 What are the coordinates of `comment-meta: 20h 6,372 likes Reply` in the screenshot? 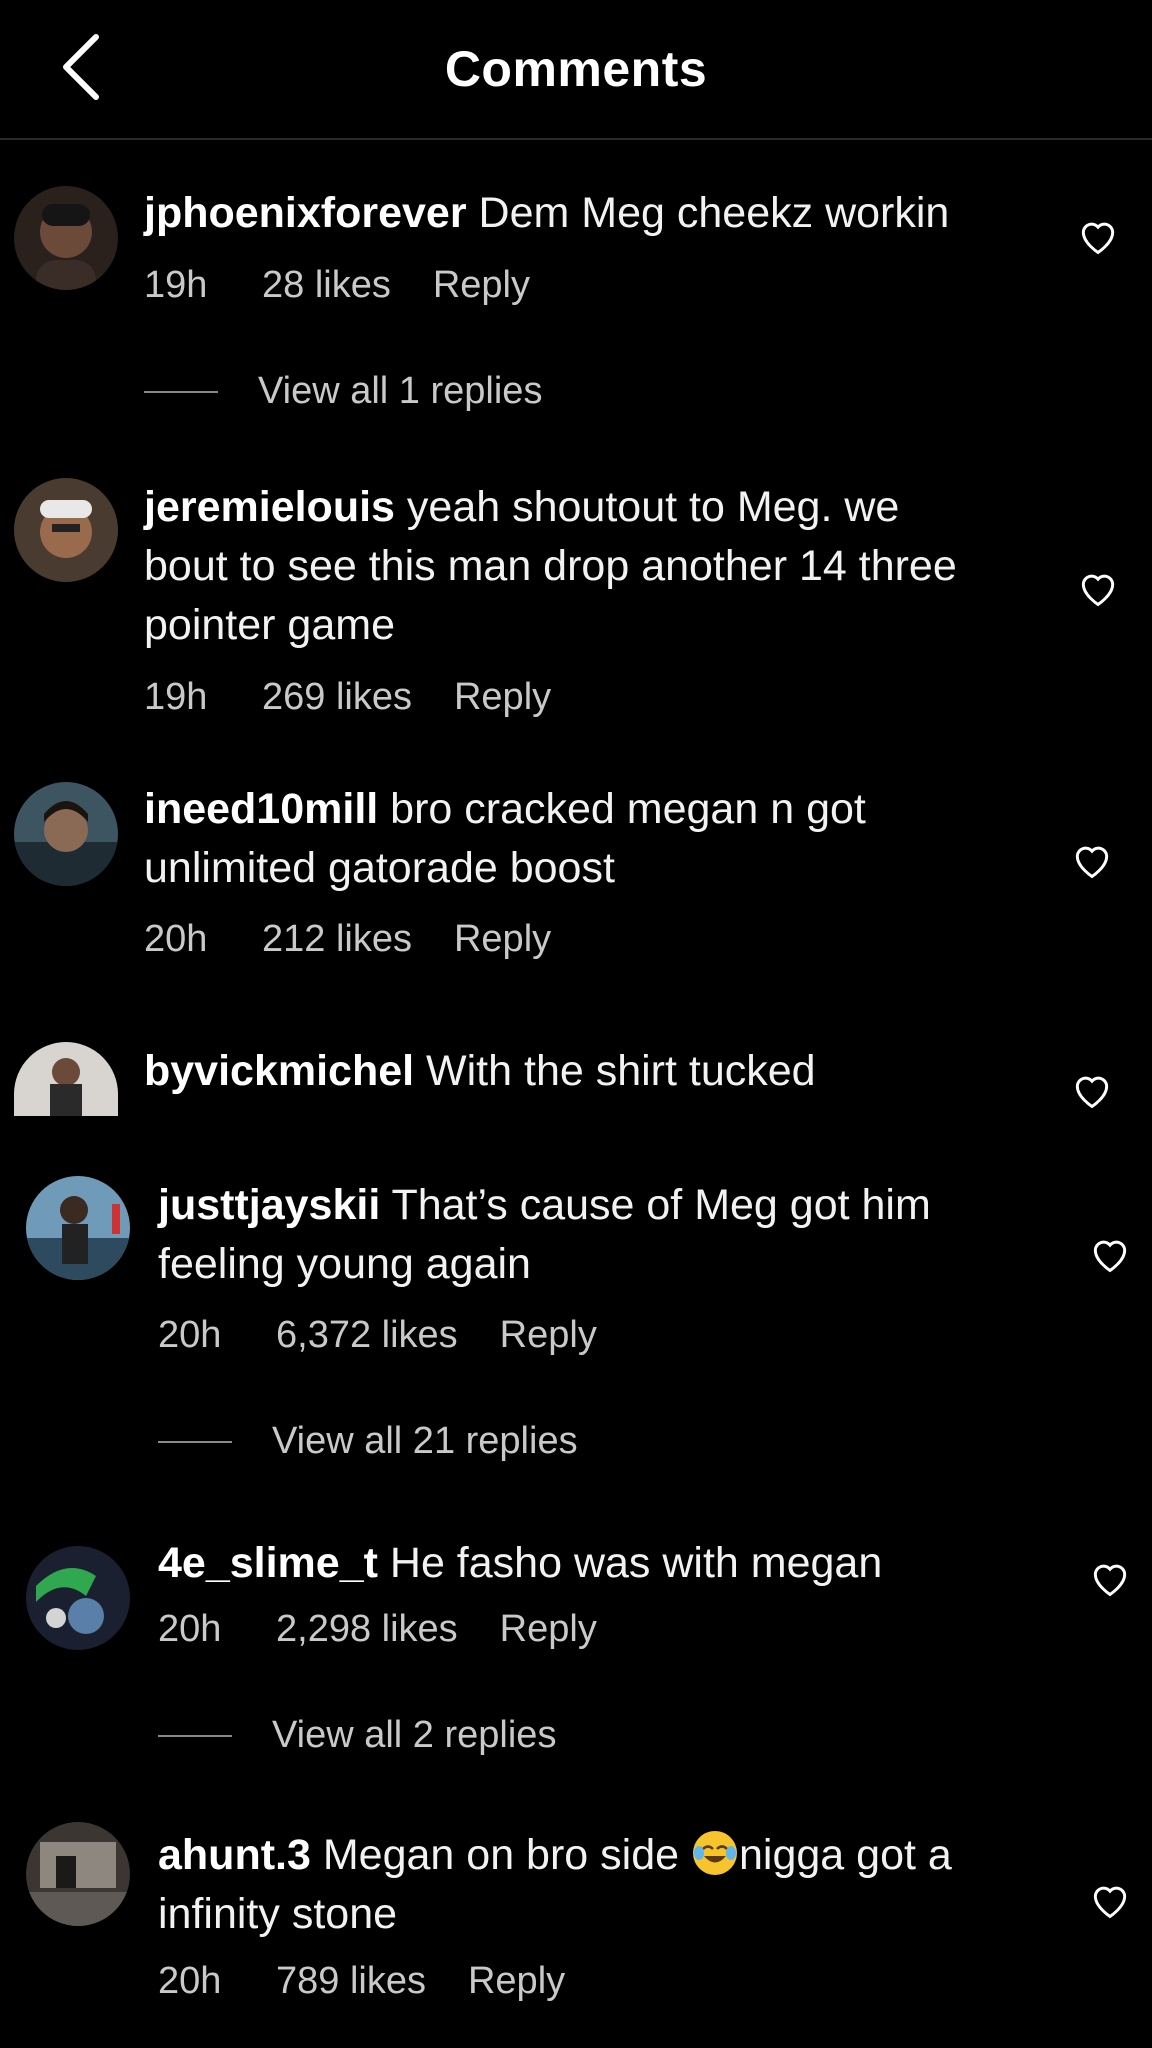 It's located at (377, 1335).